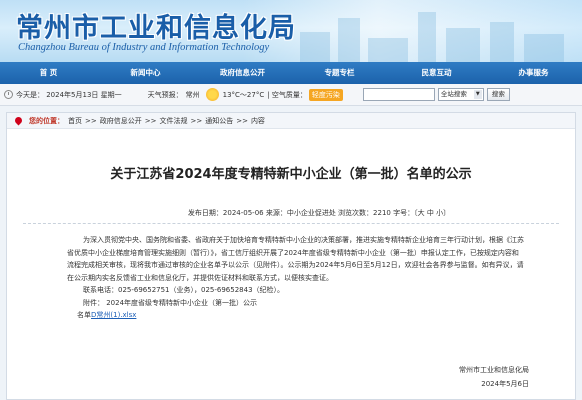 The height and width of the screenshot is (400, 582). I want to click on breadcrumb-label: 您的位置：, so click(46, 120).